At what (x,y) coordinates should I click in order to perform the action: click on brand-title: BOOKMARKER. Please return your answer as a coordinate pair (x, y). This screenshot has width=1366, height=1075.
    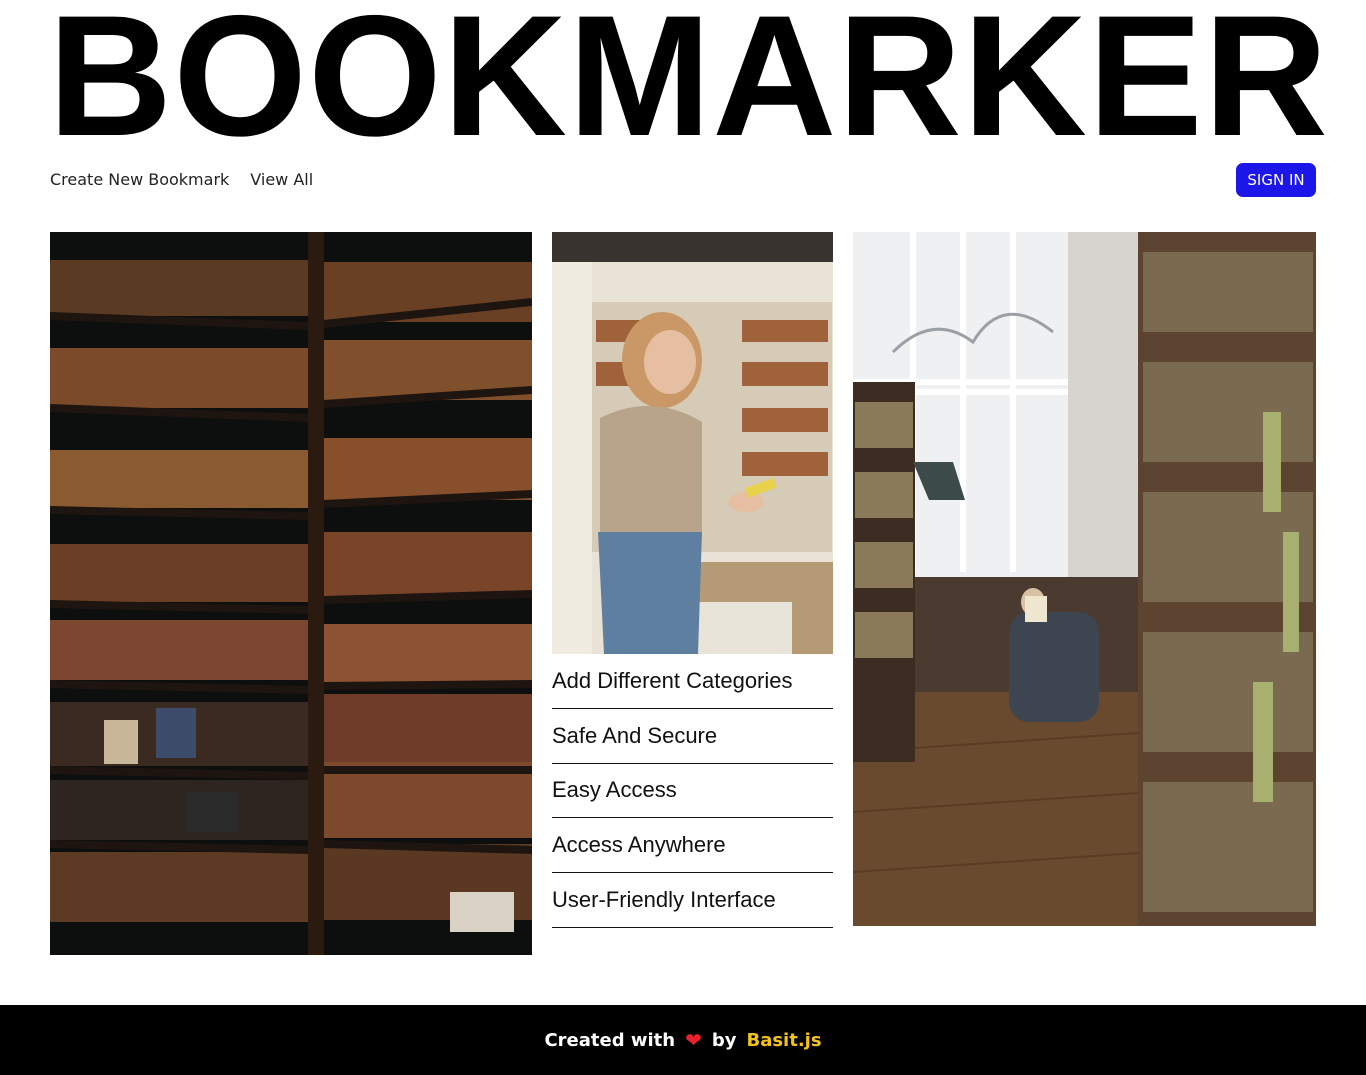
    Looking at the image, I should click on (688, 76).